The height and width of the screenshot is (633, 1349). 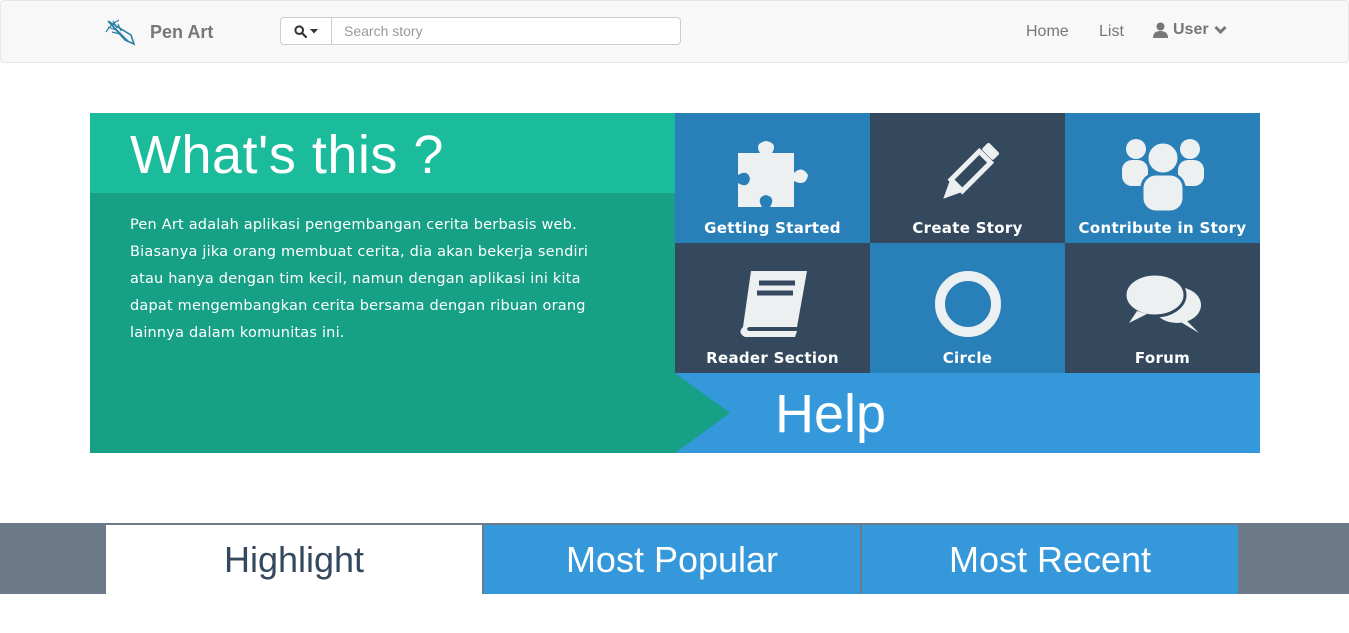 I want to click on tab-most-popular: Most Popular, so click(x=672, y=559).